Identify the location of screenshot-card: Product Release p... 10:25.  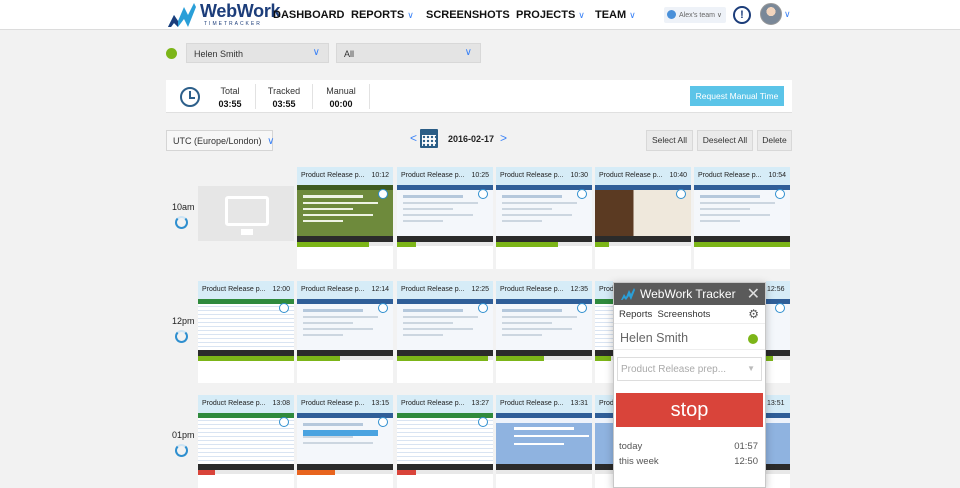
(445, 218).